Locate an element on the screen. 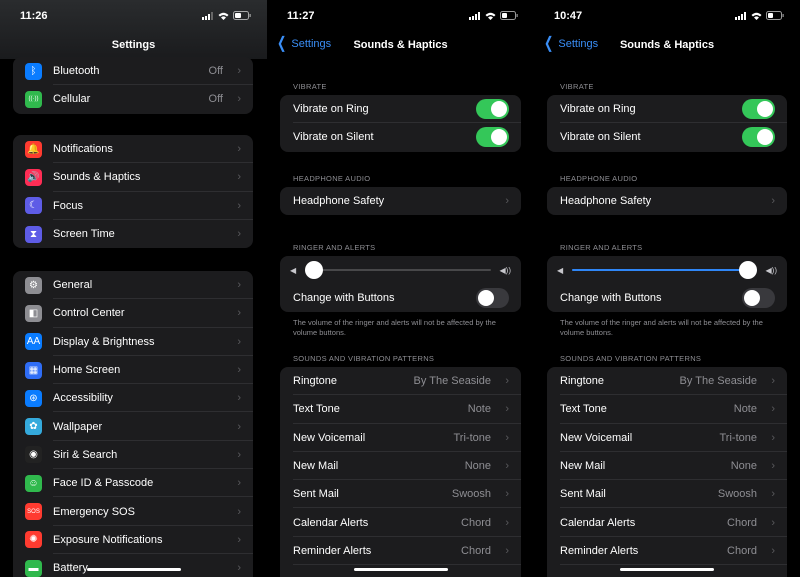  settings-row-battery: ▬ Battery › is located at coordinates (133, 565).